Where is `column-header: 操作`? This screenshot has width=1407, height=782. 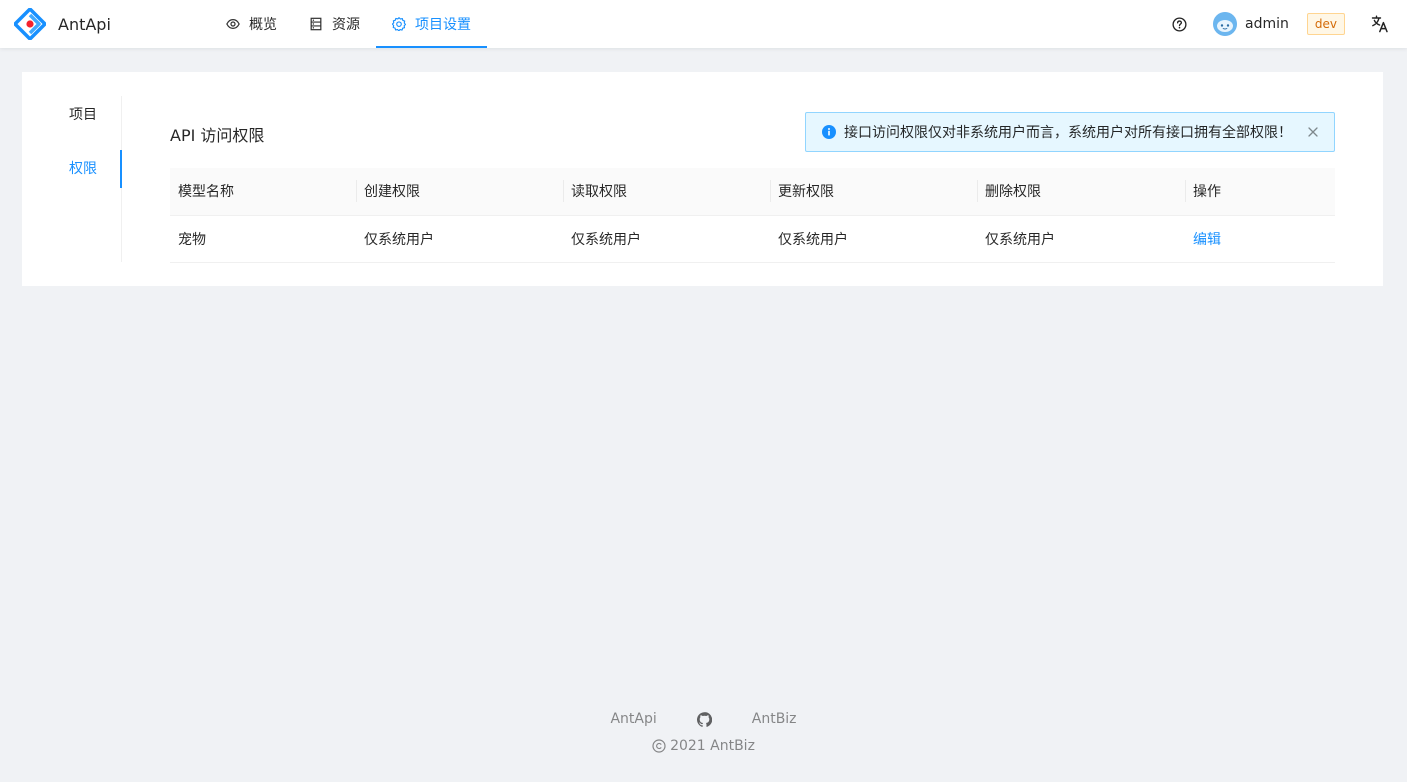 column-header: 操作 is located at coordinates (1260, 192).